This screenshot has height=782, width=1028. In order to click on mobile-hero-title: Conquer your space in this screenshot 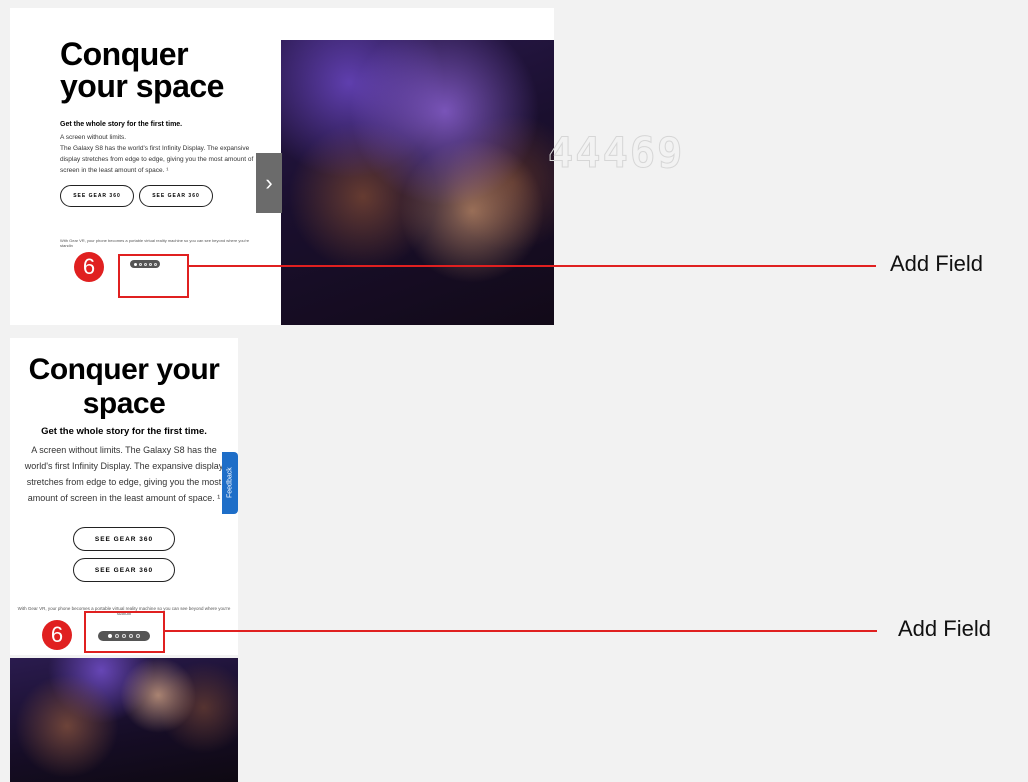, I will do `click(124, 386)`.